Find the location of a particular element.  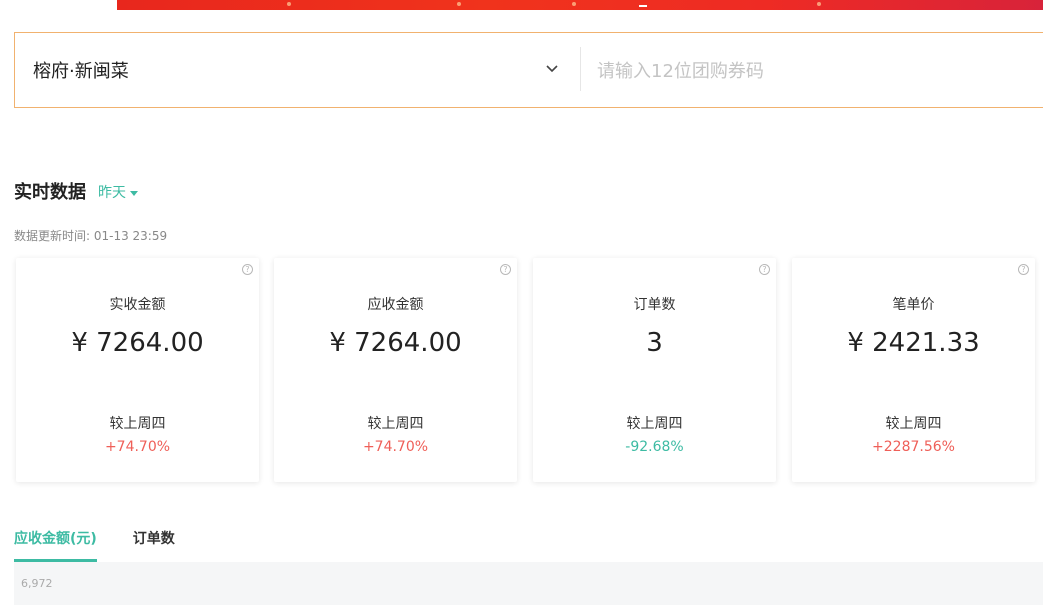

chart-tabs: 应收金额(元) 订单数 is located at coordinates (94, 545).